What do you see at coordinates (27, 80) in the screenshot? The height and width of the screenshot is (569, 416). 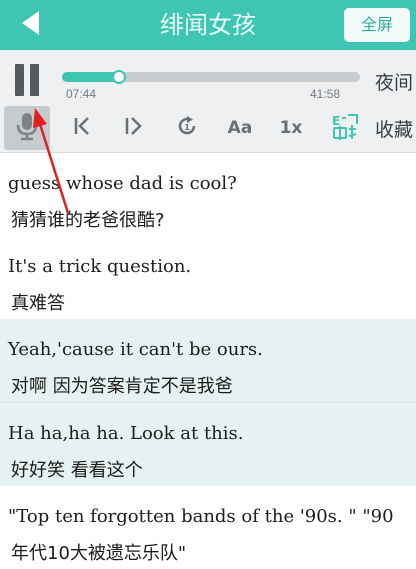 I see `pause-button` at bounding box center [27, 80].